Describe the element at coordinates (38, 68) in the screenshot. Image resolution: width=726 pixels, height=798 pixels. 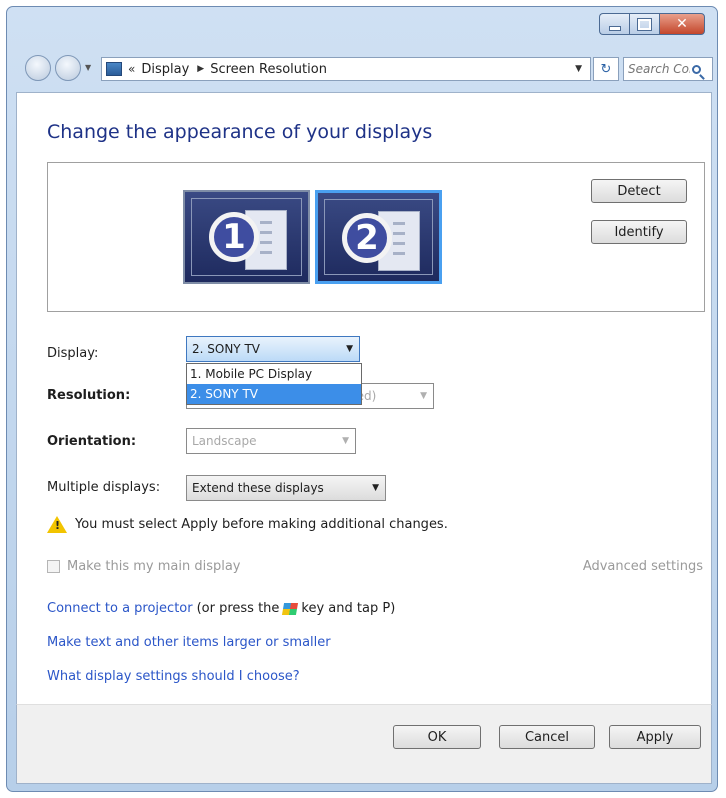
I see `back-button` at that location.